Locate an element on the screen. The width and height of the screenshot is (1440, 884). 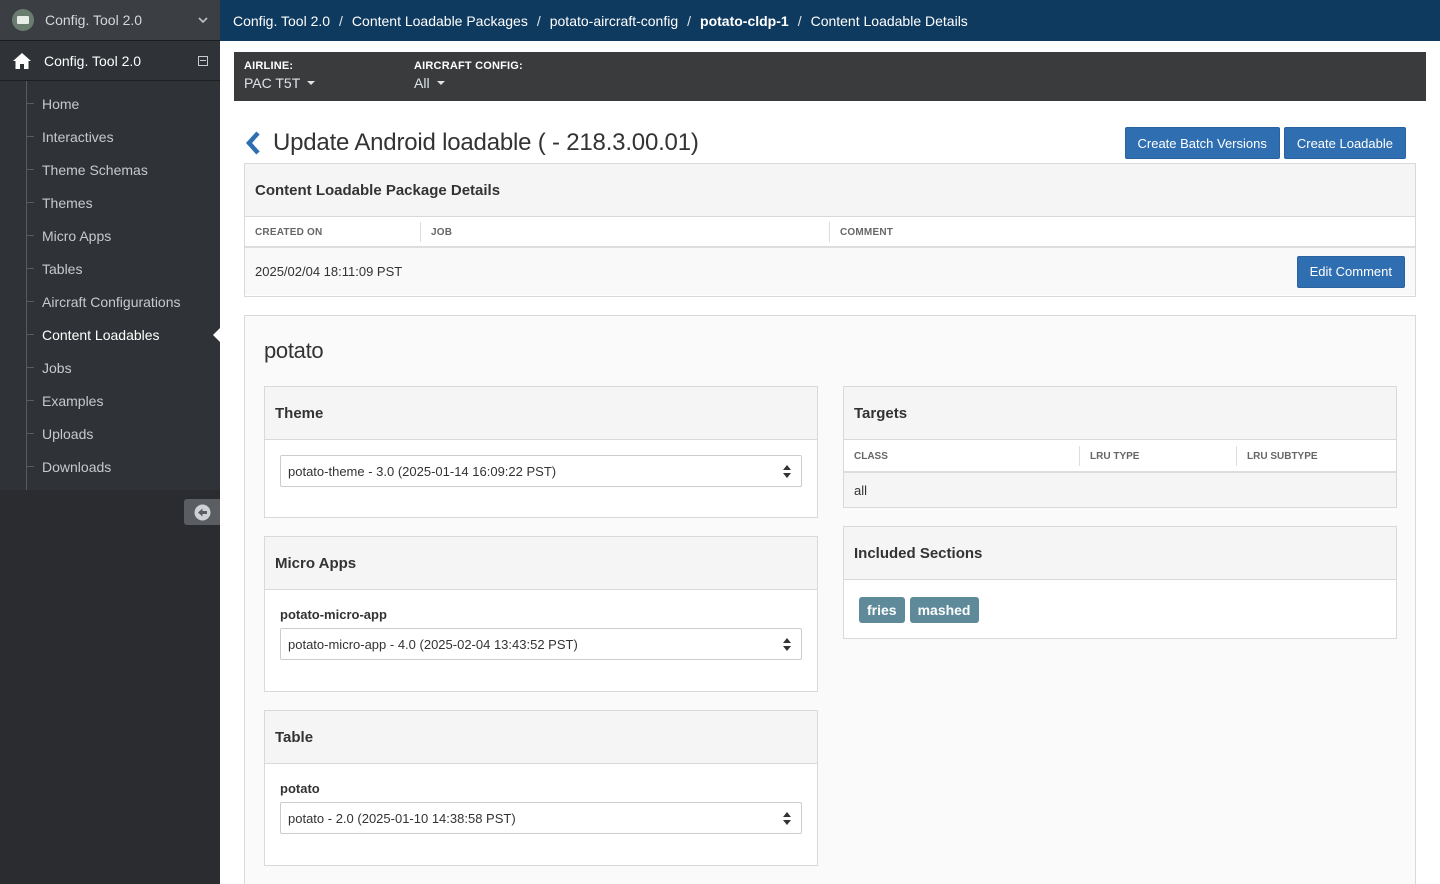
airline-filter: AIRLINE: PAC T5T is located at coordinates (329, 76).